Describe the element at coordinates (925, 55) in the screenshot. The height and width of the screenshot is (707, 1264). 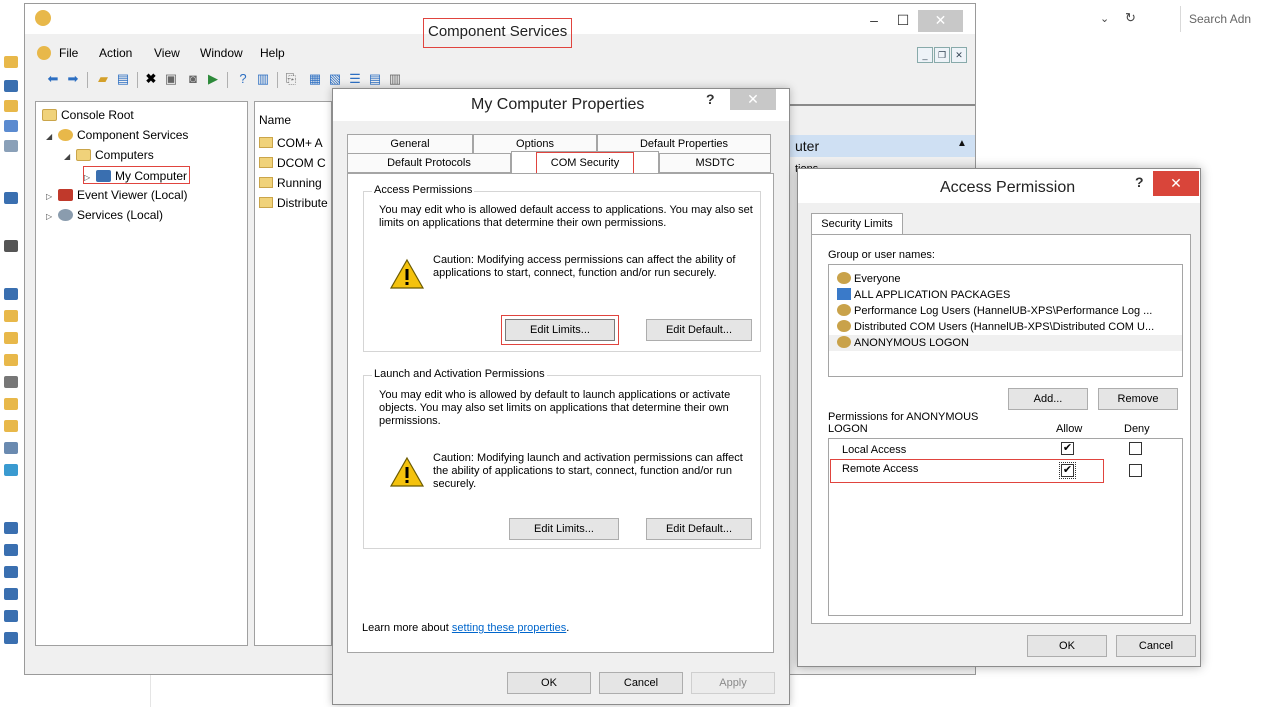
I see `mdi-minimize-button: _` at that location.